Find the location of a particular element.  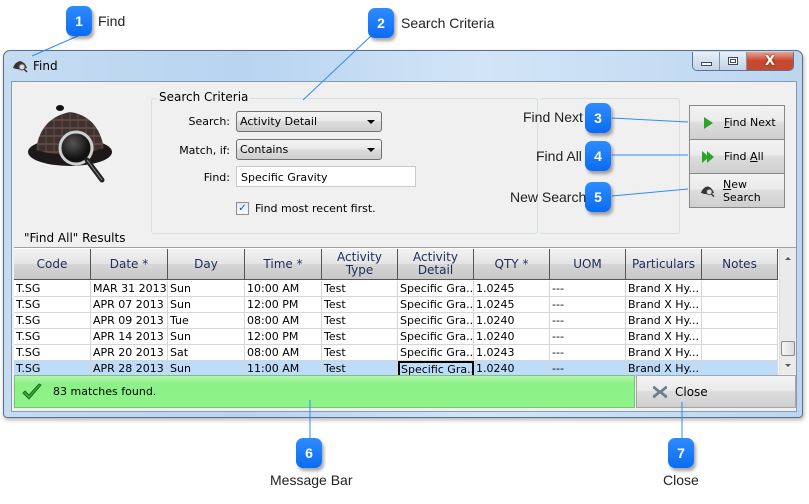

find-input: Specific Gravity is located at coordinates (326, 176).